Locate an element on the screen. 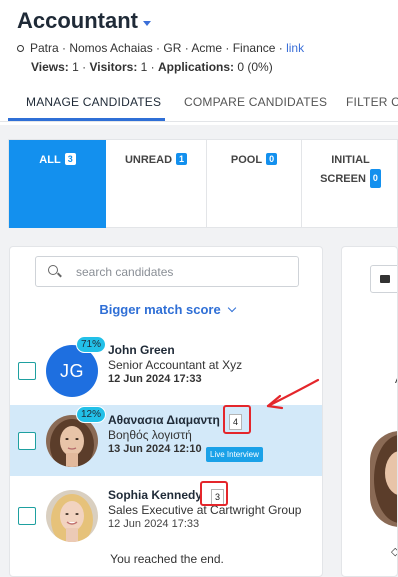 This screenshot has height=577, width=398. job-title: Accountant is located at coordinates (77, 20).